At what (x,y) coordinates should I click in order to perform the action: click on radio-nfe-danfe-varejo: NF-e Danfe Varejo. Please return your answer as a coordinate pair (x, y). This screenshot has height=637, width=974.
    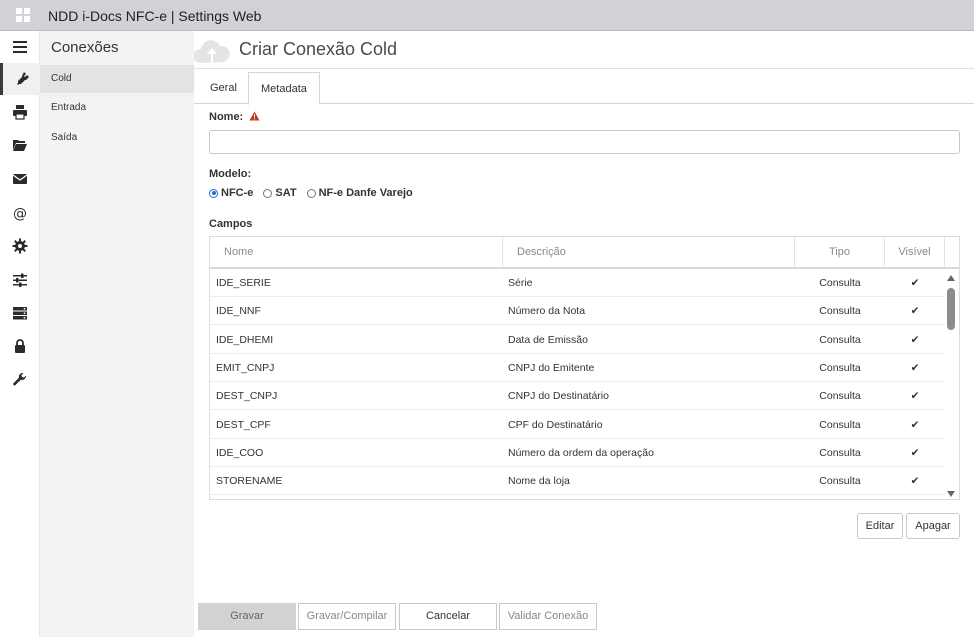
    Looking at the image, I should click on (359, 193).